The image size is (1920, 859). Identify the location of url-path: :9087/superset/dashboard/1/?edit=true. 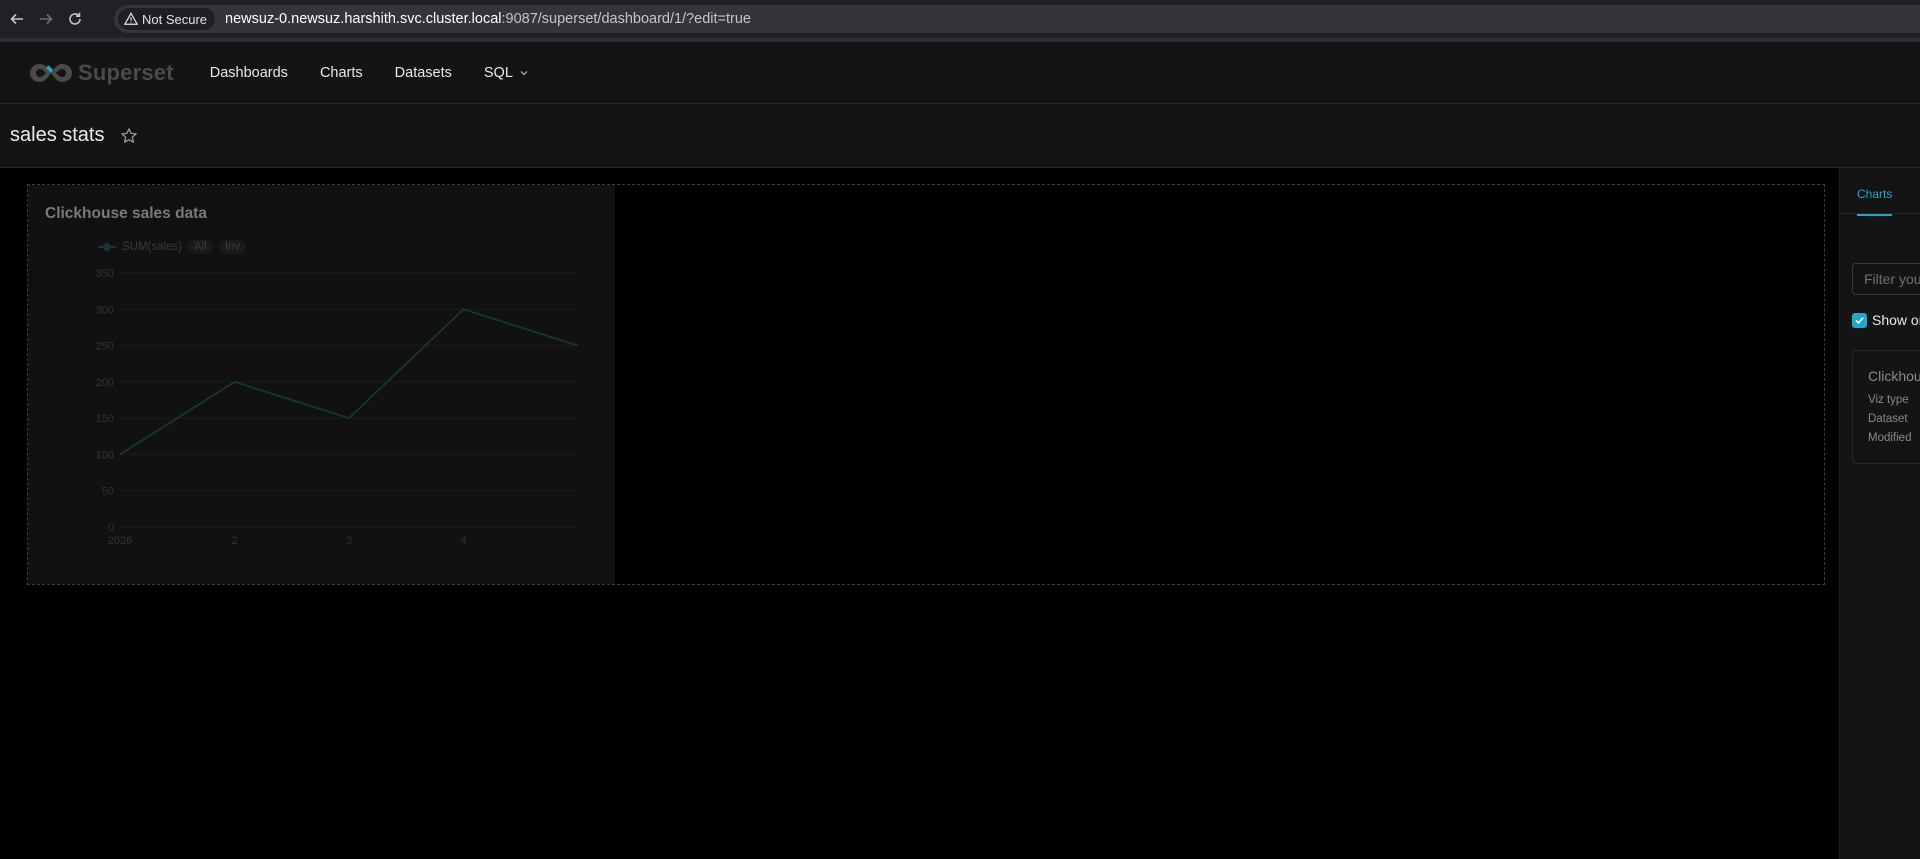
(626, 19).